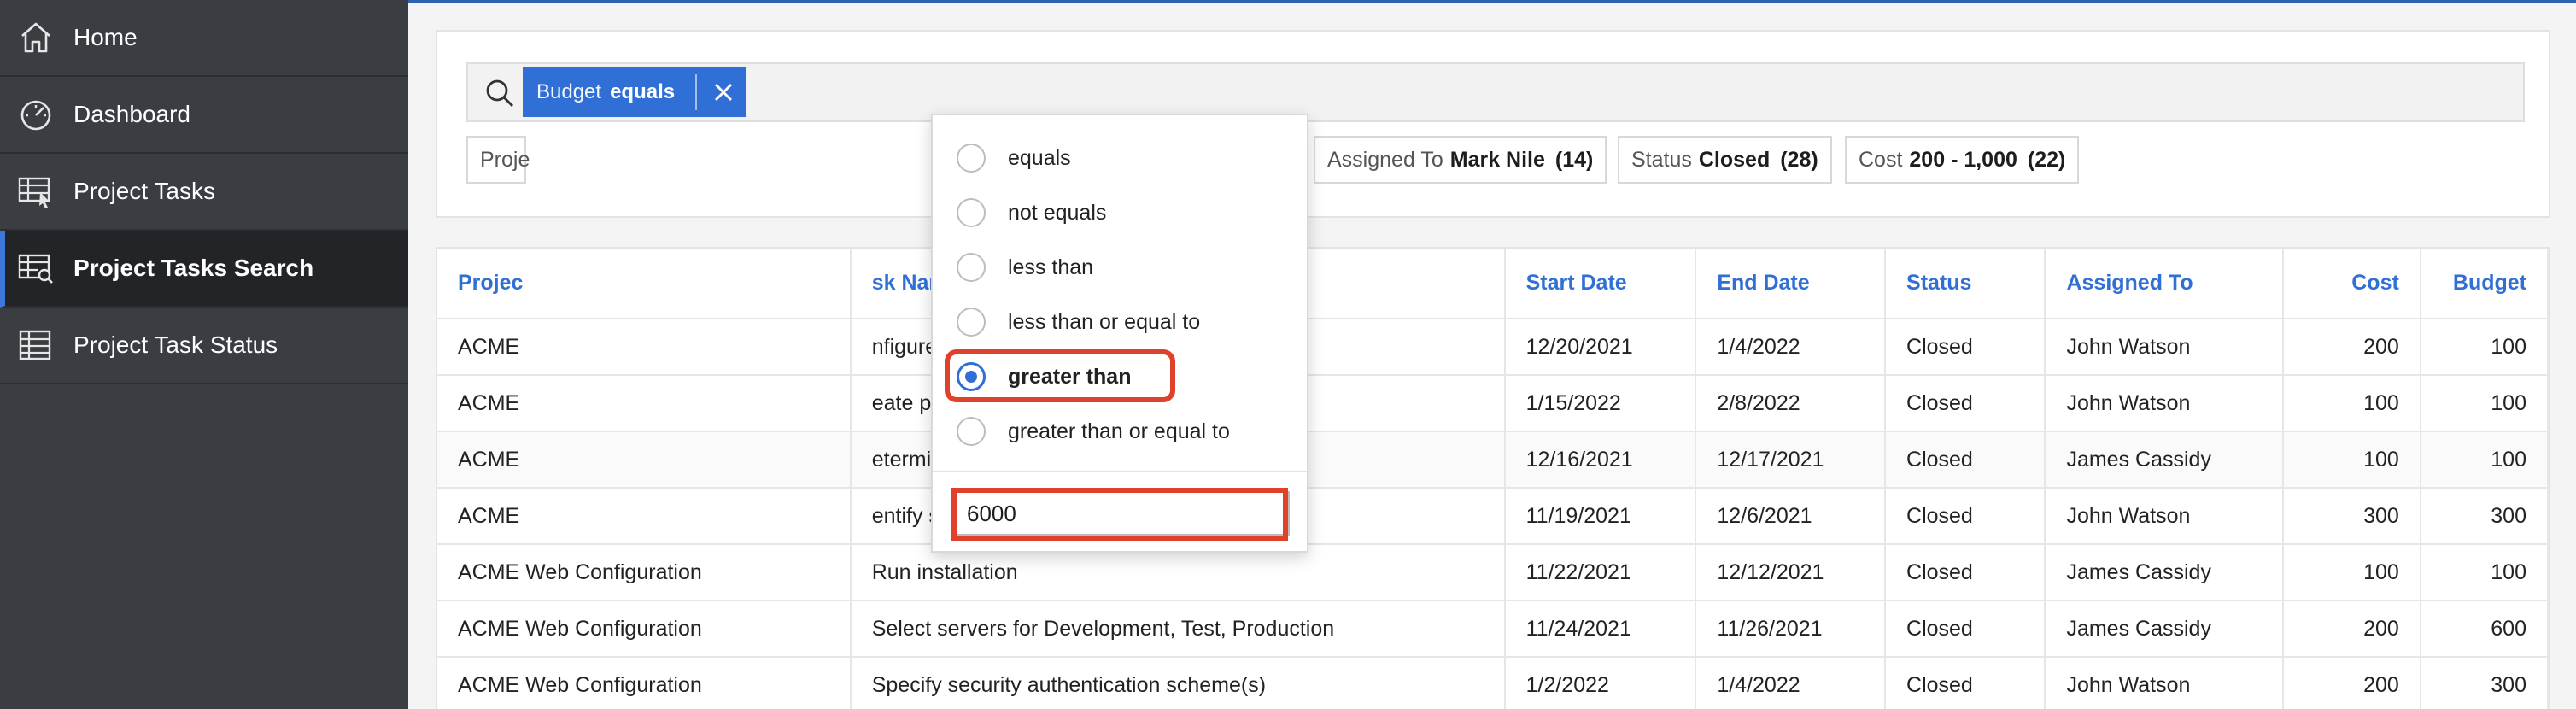 This screenshot has height=709, width=2576. What do you see at coordinates (131, 114) in the screenshot?
I see `sidebar-item-label: Dashboard` at bounding box center [131, 114].